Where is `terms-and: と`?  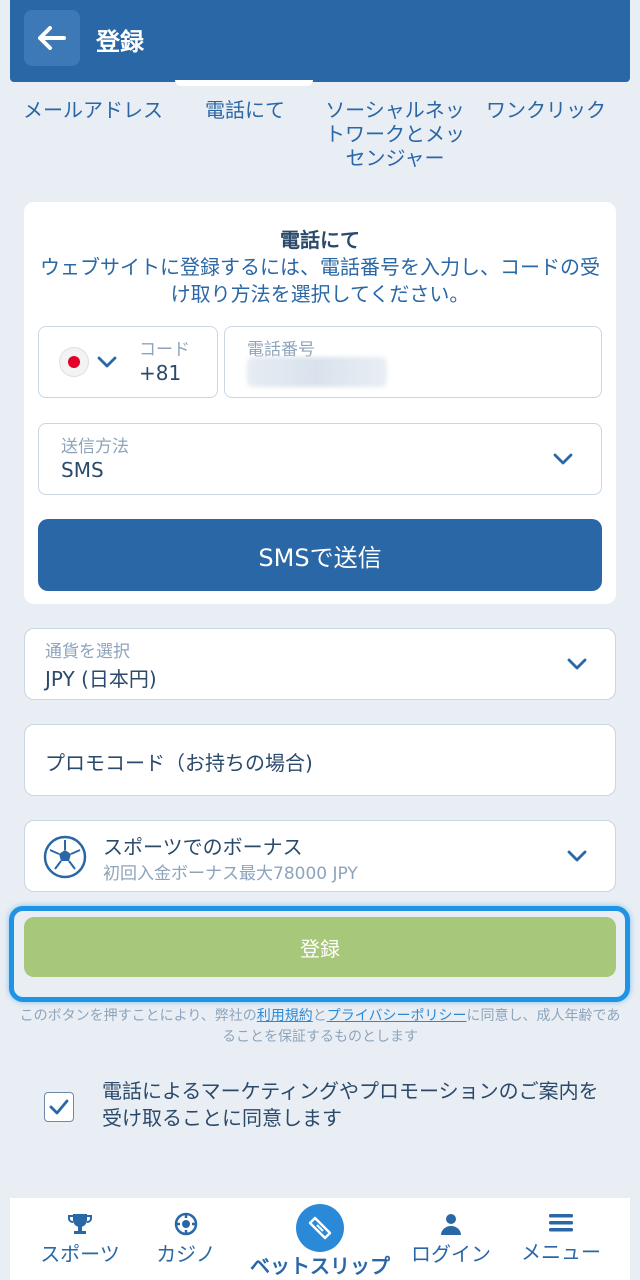
terms-and: と is located at coordinates (319, 1016).